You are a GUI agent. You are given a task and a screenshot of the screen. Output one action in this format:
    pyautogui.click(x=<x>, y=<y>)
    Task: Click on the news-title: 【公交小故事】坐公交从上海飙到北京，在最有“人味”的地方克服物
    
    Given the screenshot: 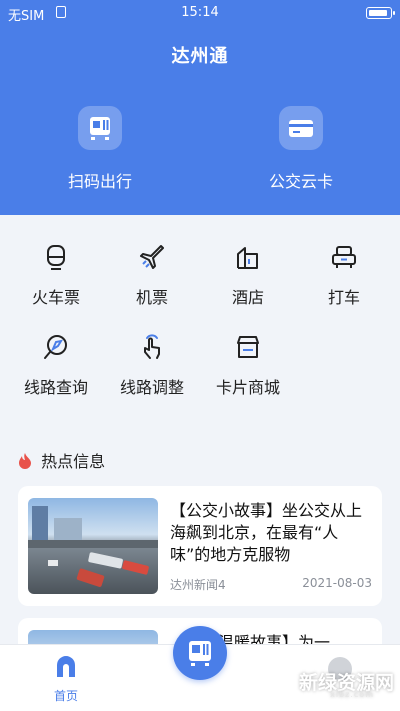 What is the action you would take?
    pyautogui.click(x=266, y=532)
    